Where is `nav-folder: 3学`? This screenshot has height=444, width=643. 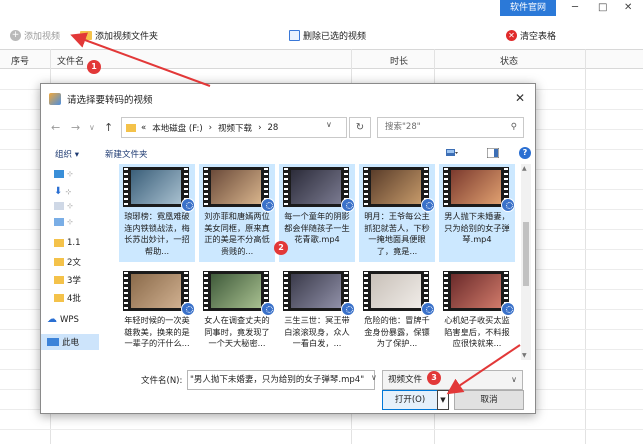
nav-folder: 3学 is located at coordinates (67, 280).